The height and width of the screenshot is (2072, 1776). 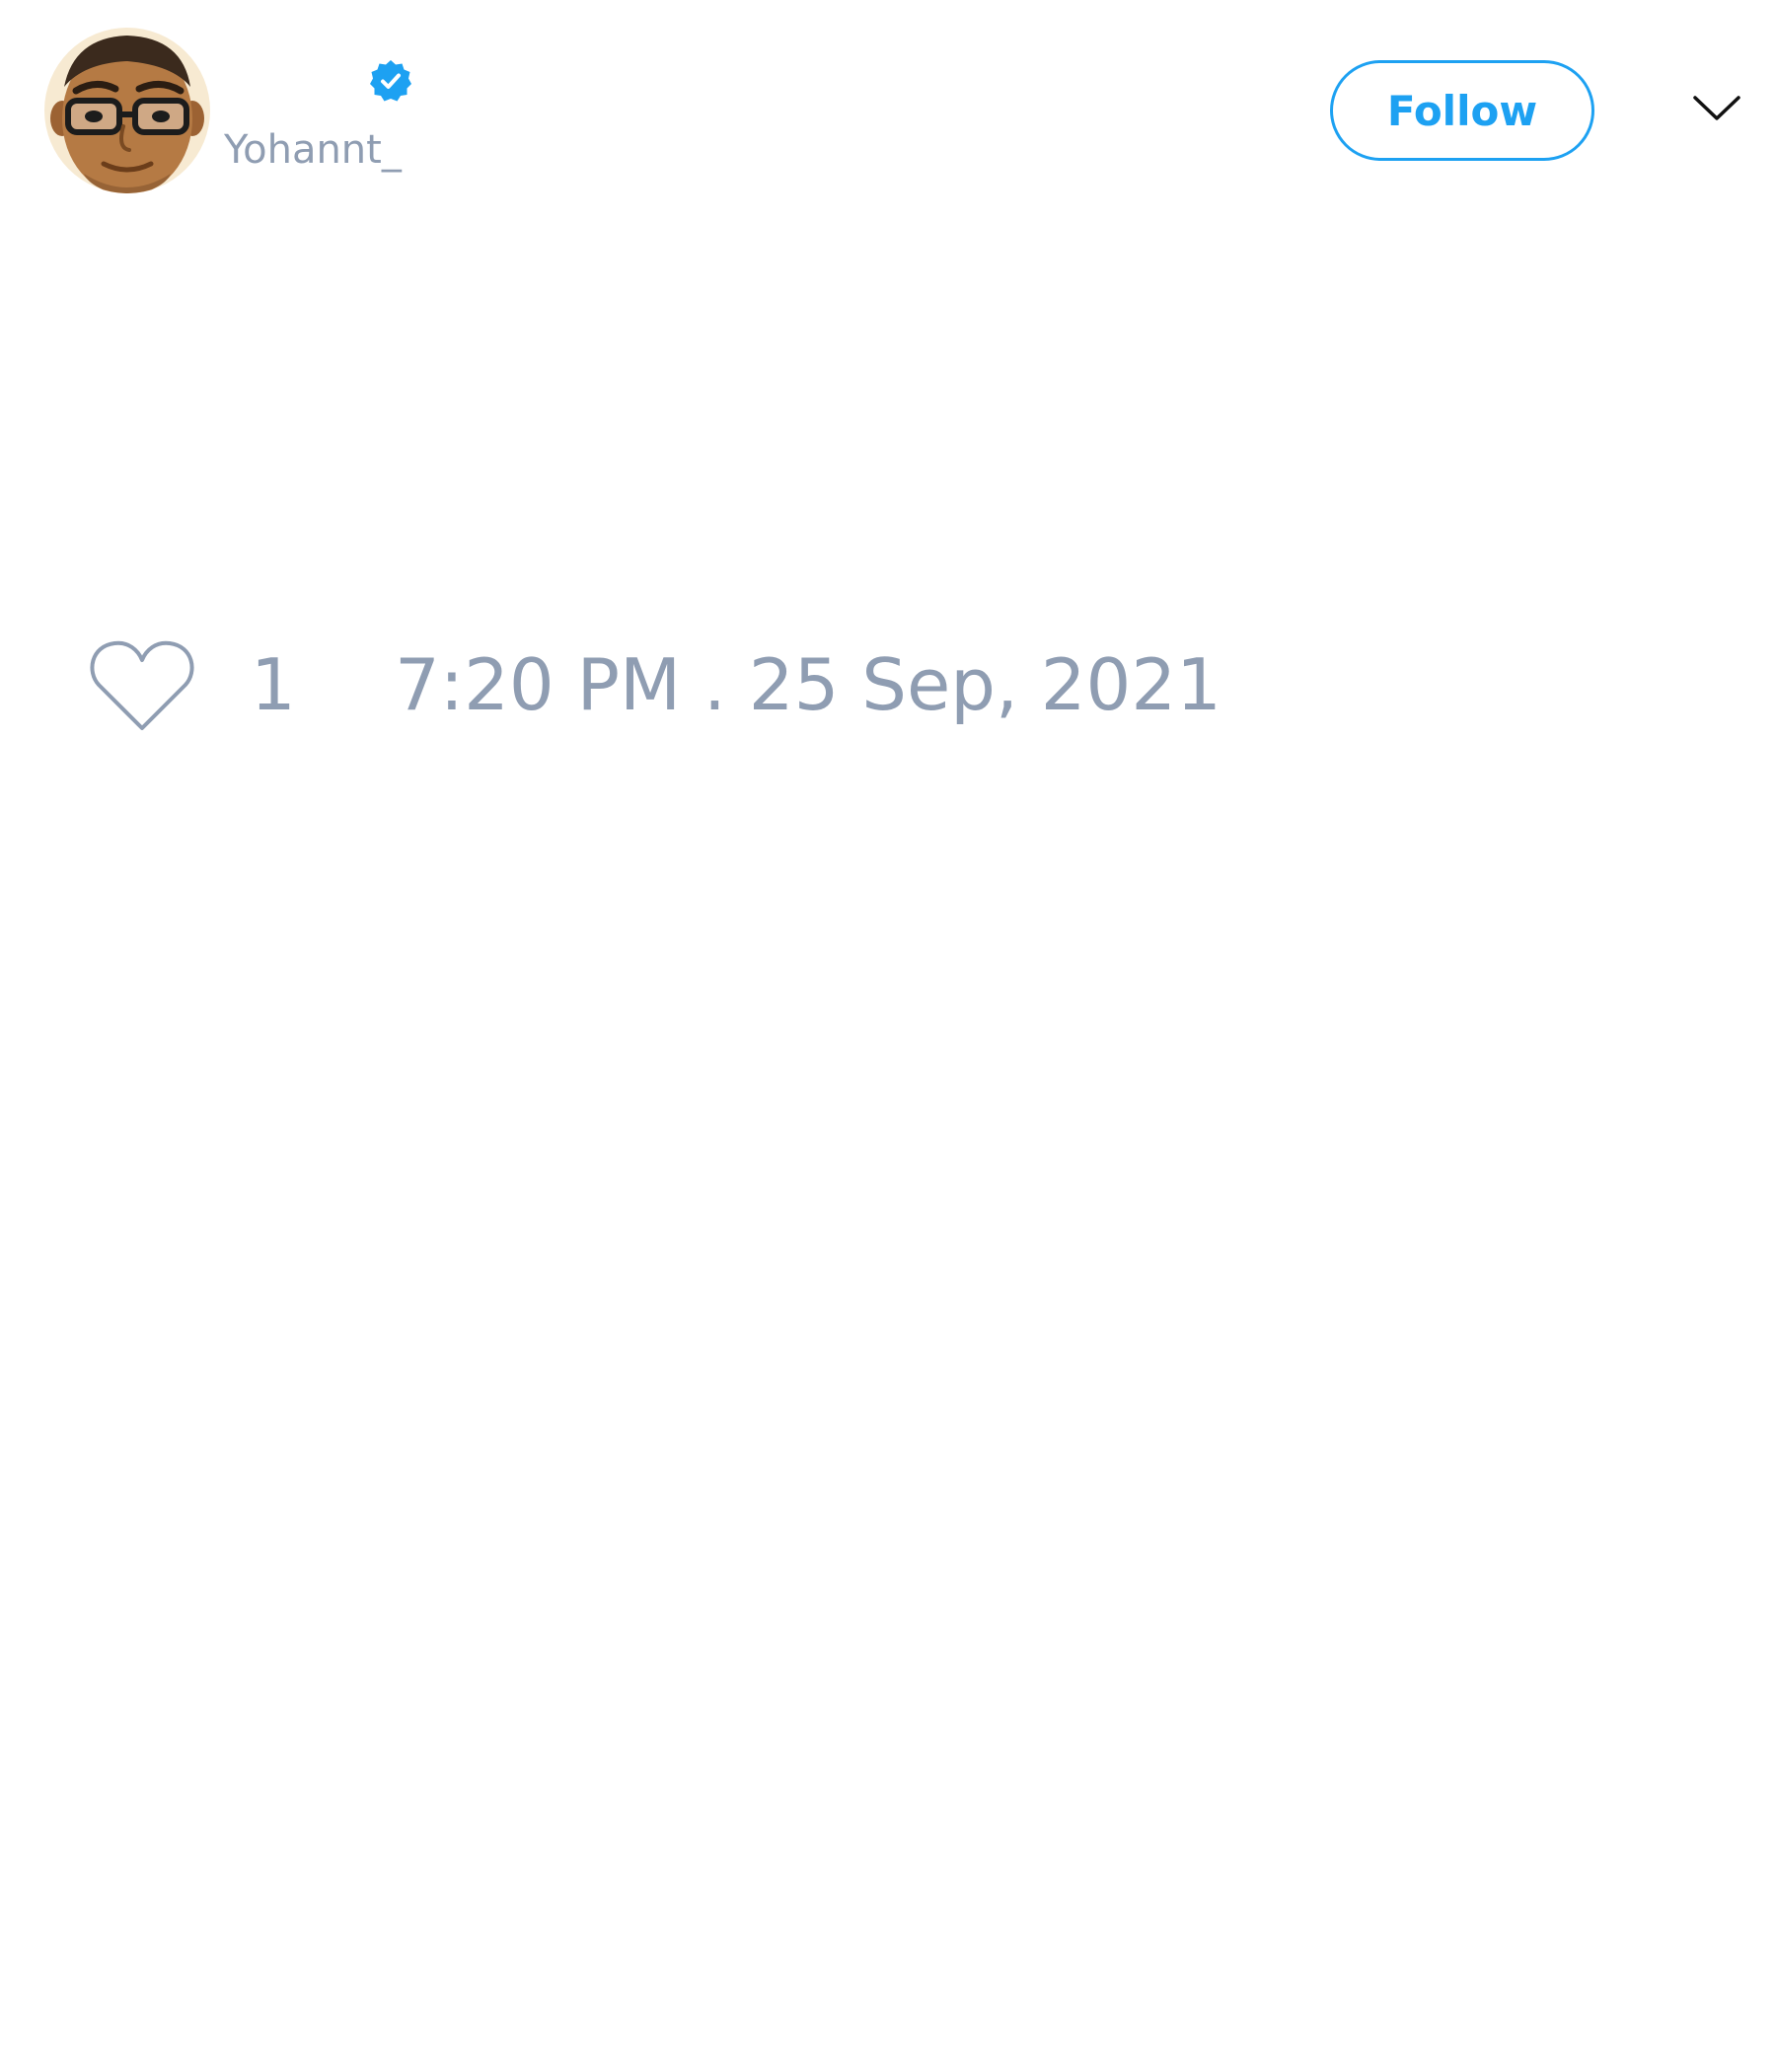 What do you see at coordinates (313, 150) in the screenshot?
I see `author-username: Yohannt_` at bounding box center [313, 150].